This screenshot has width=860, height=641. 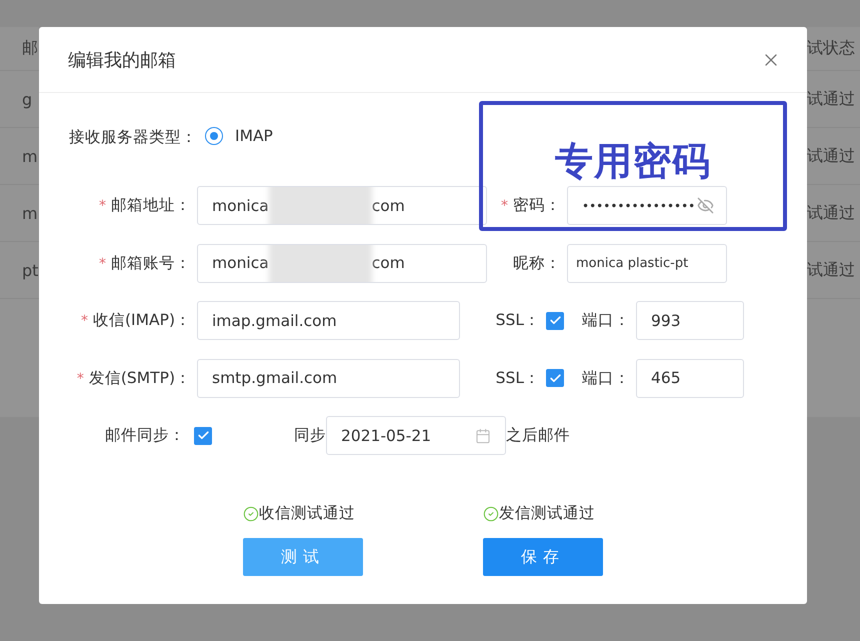 What do you see at coordinates (145, 435) in the screenshot?
I see `field-label: 邮件同步：` at bounding box center [145, 435].